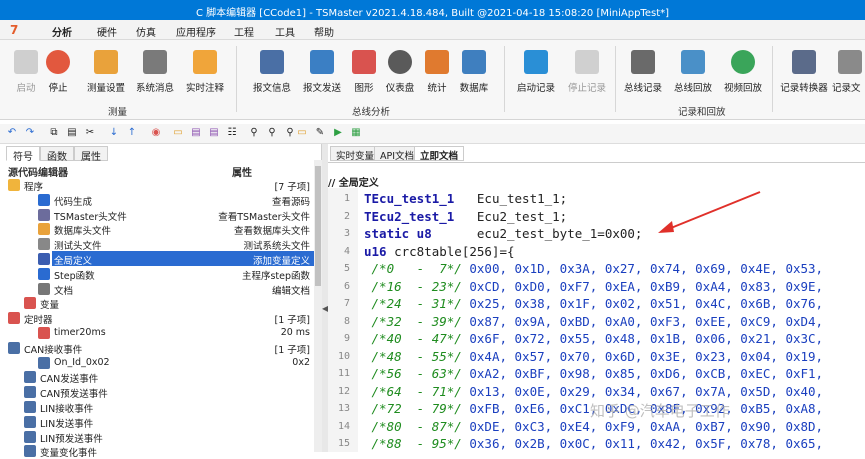 The image size is (865, 459). I want to click on code-keyword: TEcu2_test_1, so click(409, 216).